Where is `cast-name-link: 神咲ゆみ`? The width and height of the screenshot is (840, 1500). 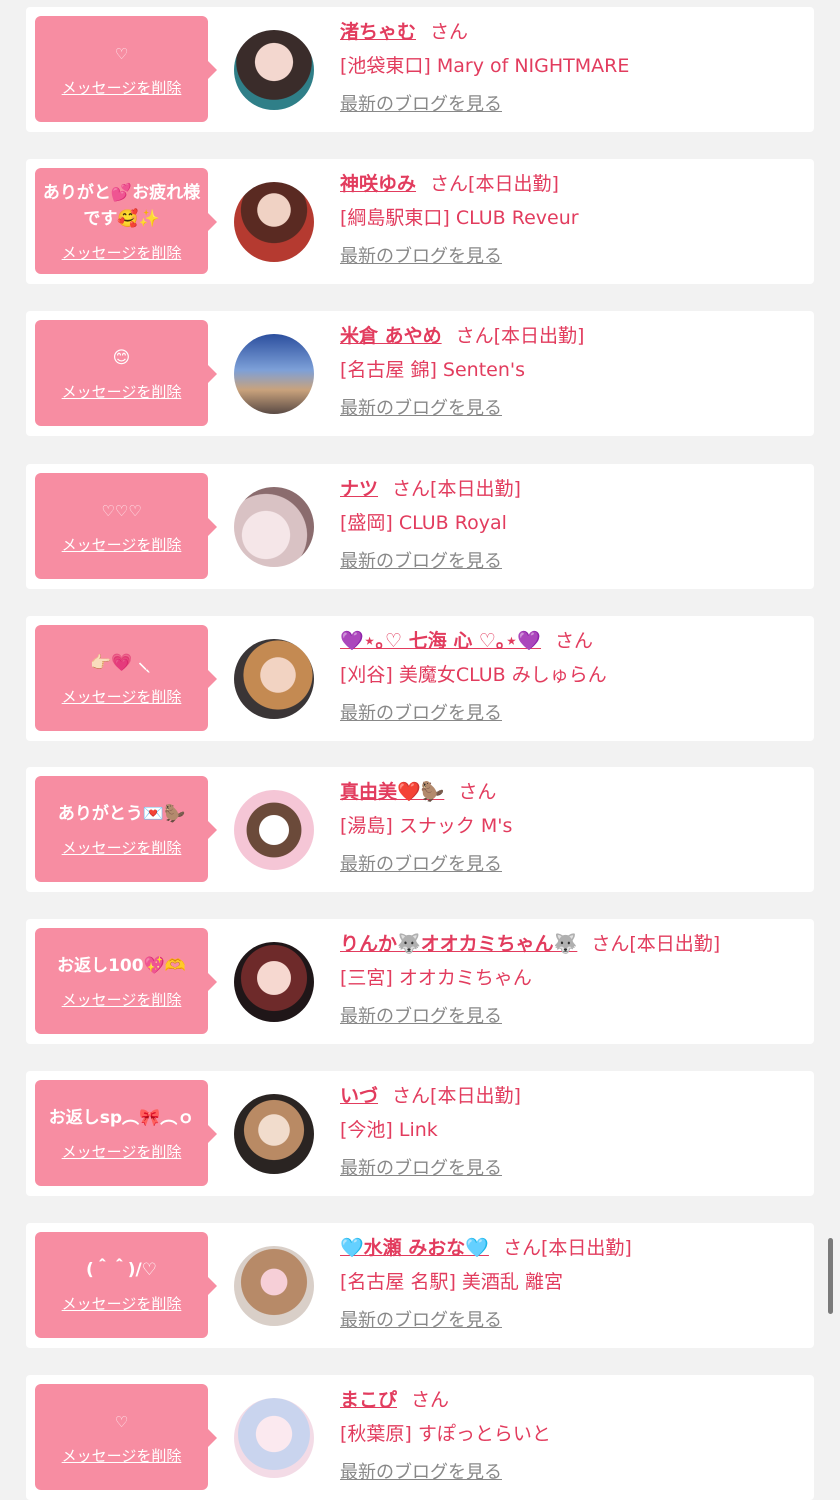
cast-name-link: 神咲ゆみ is located at coordinates (378, 184).